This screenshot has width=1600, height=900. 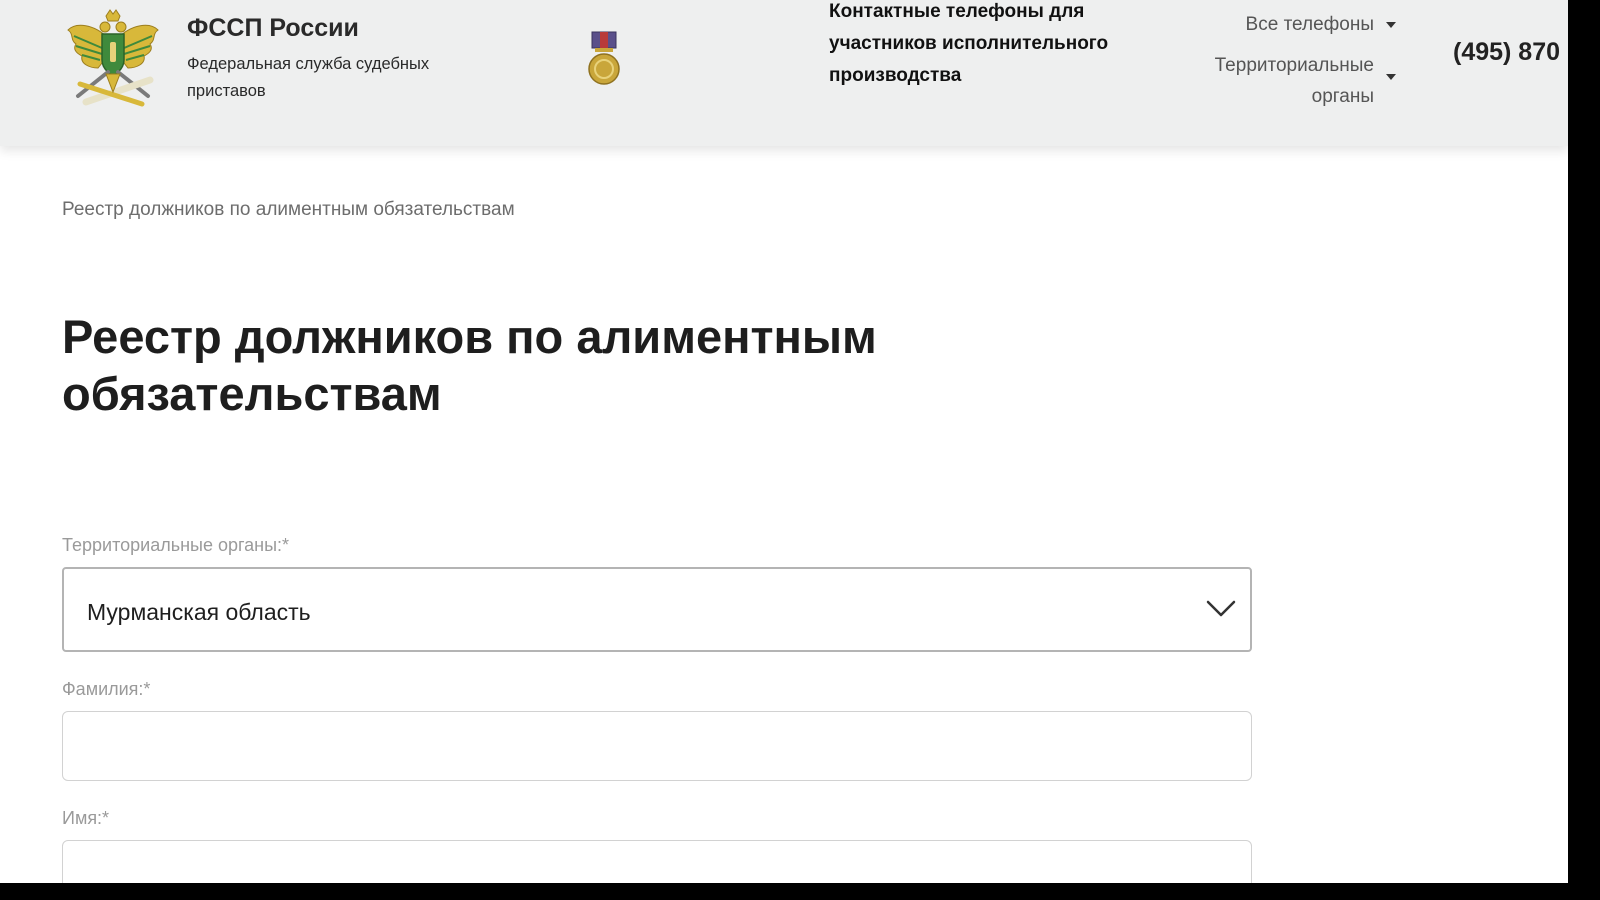 What do you see at coordinates (273, 28) in the screenshot?
I see `brand-title: ФССП России` at bounding box center [273, 28].